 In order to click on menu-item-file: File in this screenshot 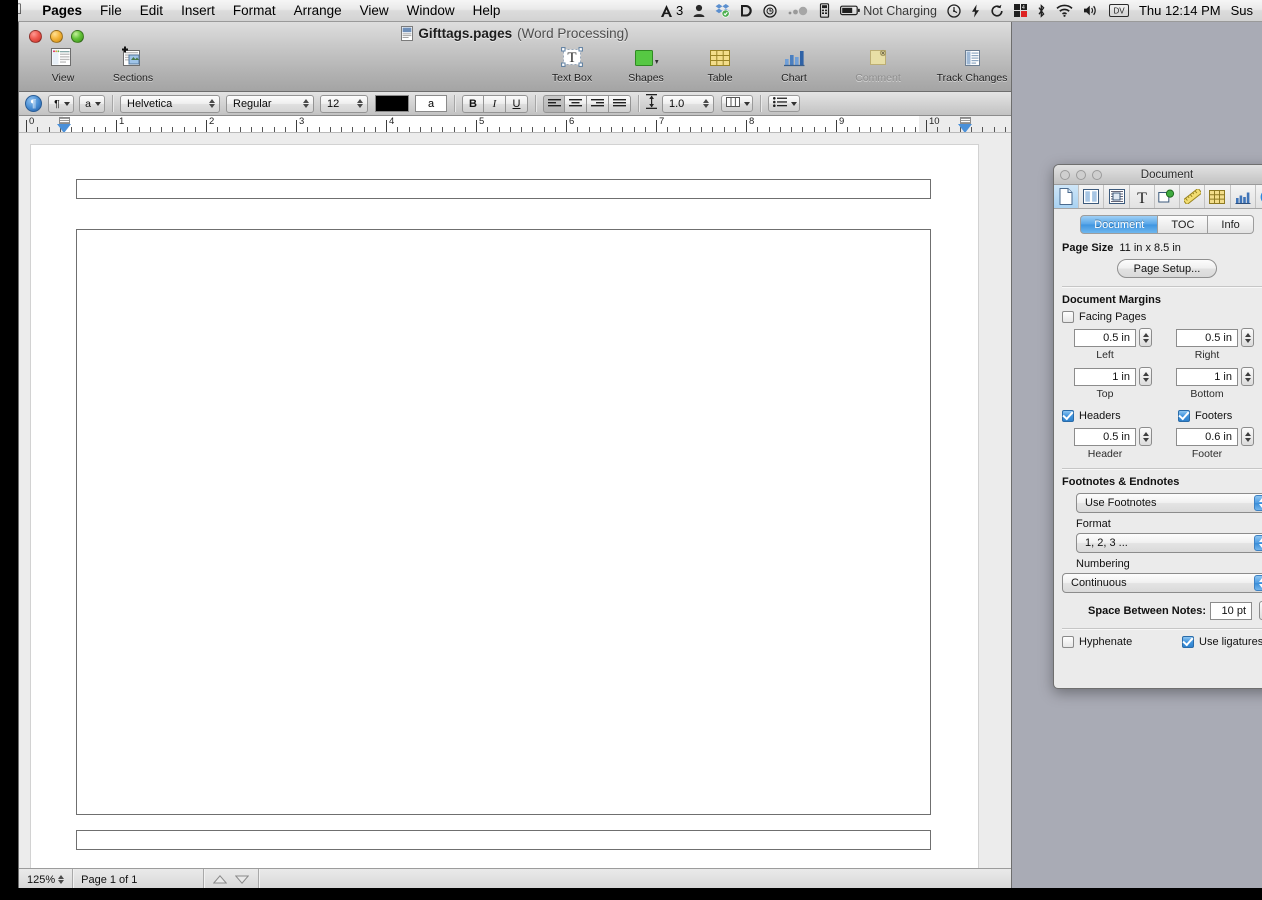, I will do `click(111, 10)`.